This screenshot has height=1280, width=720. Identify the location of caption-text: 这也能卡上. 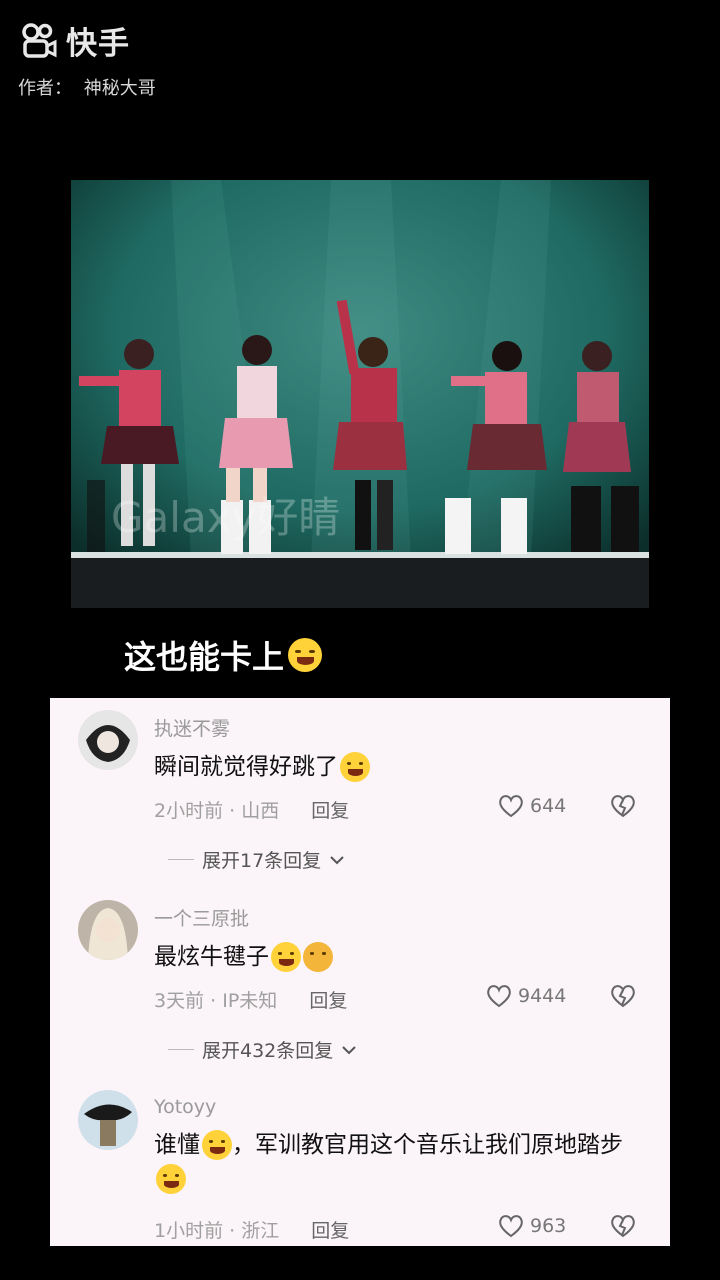
(204, 657).